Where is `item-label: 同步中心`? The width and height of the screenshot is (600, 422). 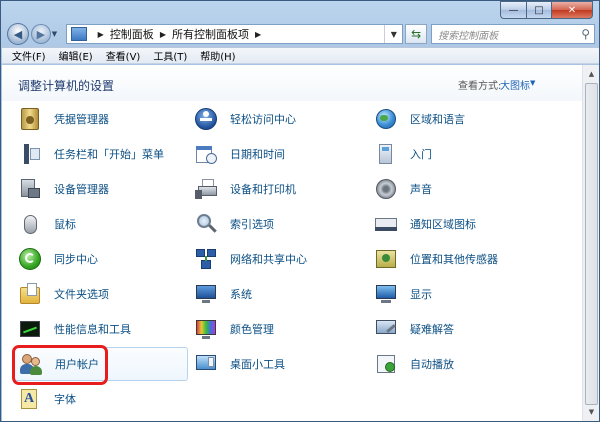
item-label: 同步中心 is located at coordinates (76, 259).